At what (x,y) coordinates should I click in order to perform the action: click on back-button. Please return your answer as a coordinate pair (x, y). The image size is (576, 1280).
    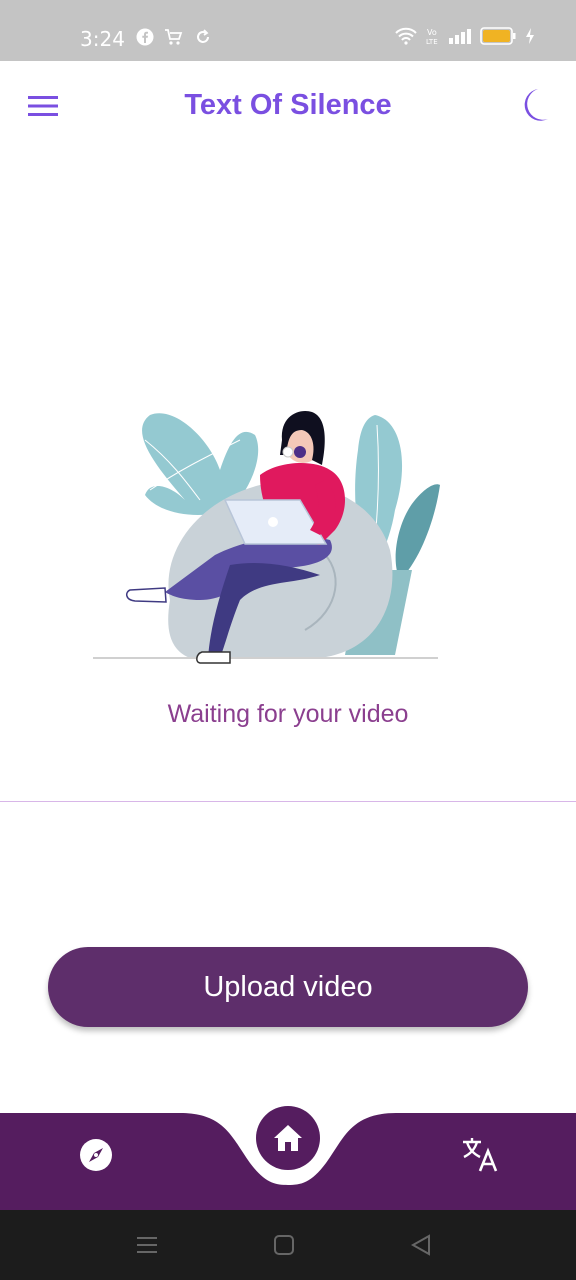
    Looking at the image, I should click on (421, 1245).